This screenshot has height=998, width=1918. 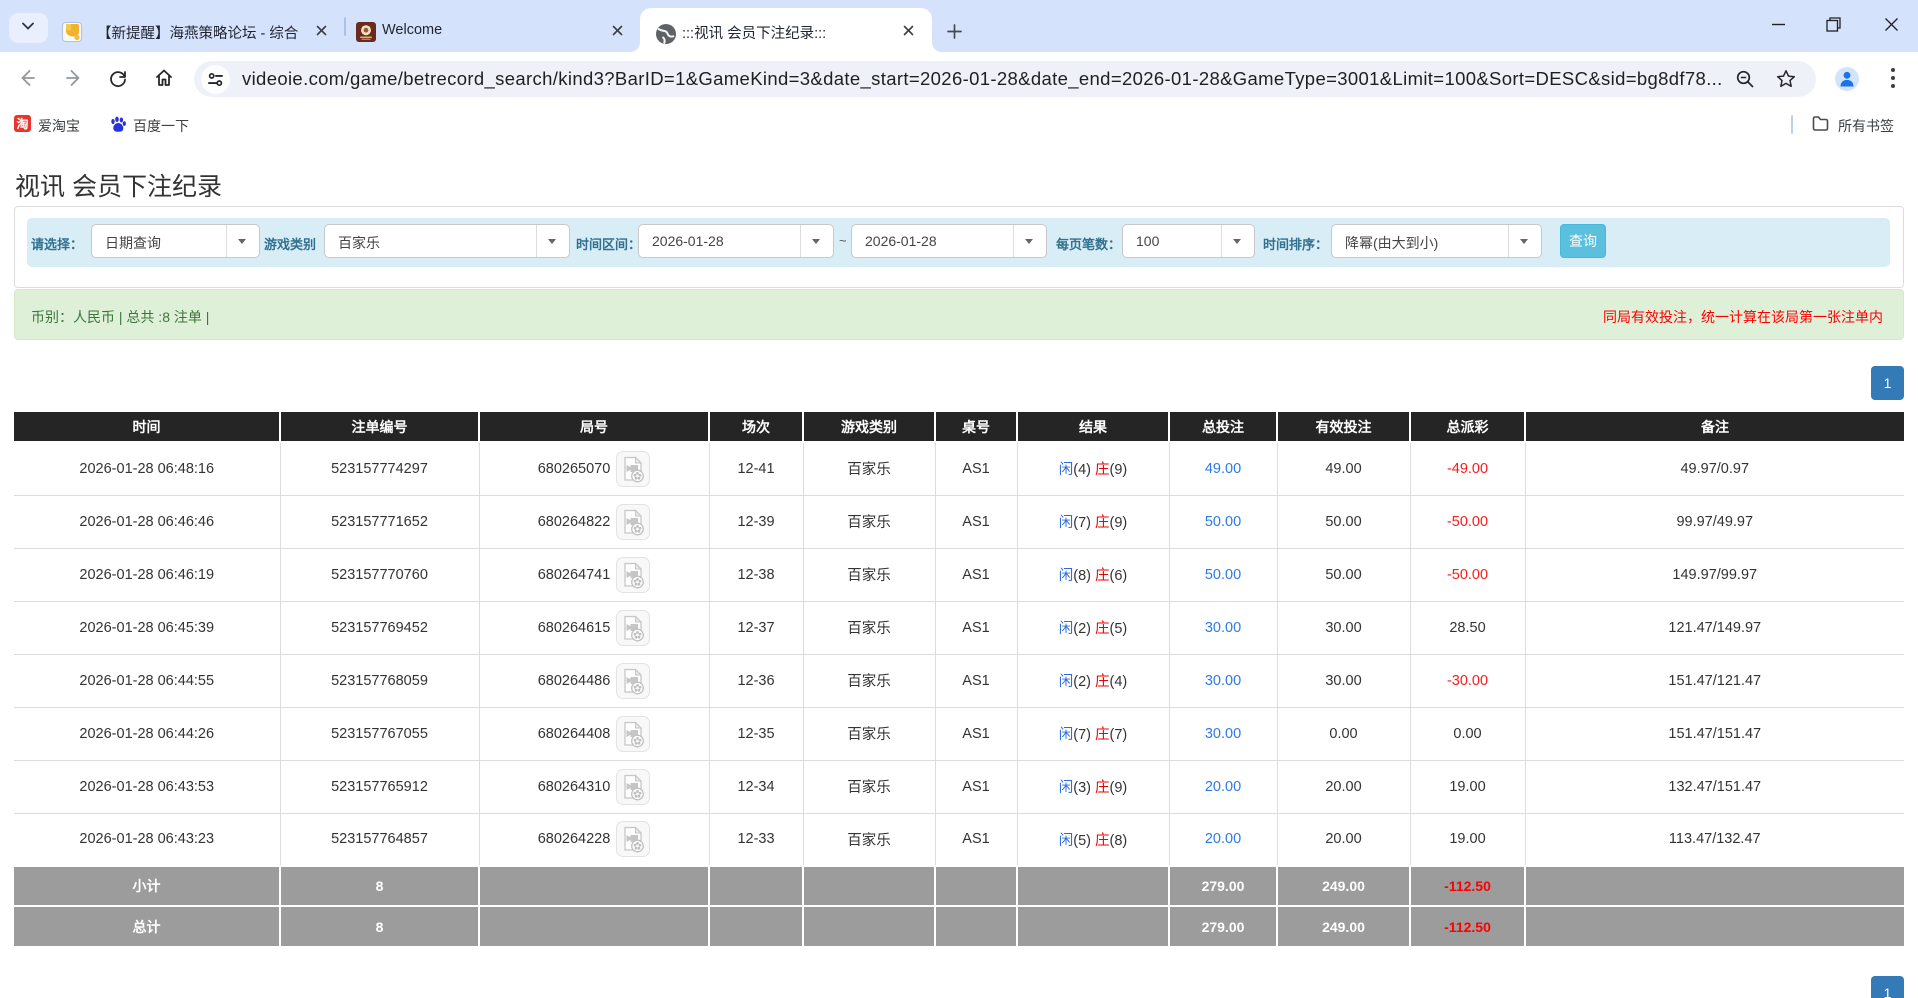 I want to click on svg-text: 淘, so click(x=22, y=123).